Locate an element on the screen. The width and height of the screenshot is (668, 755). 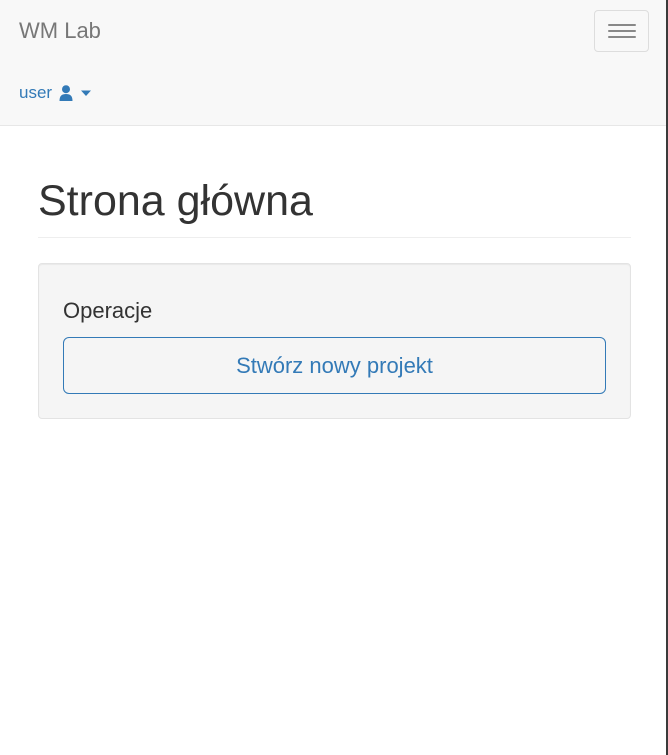
page-title: Strona główna is located at coordinates (175, 201).